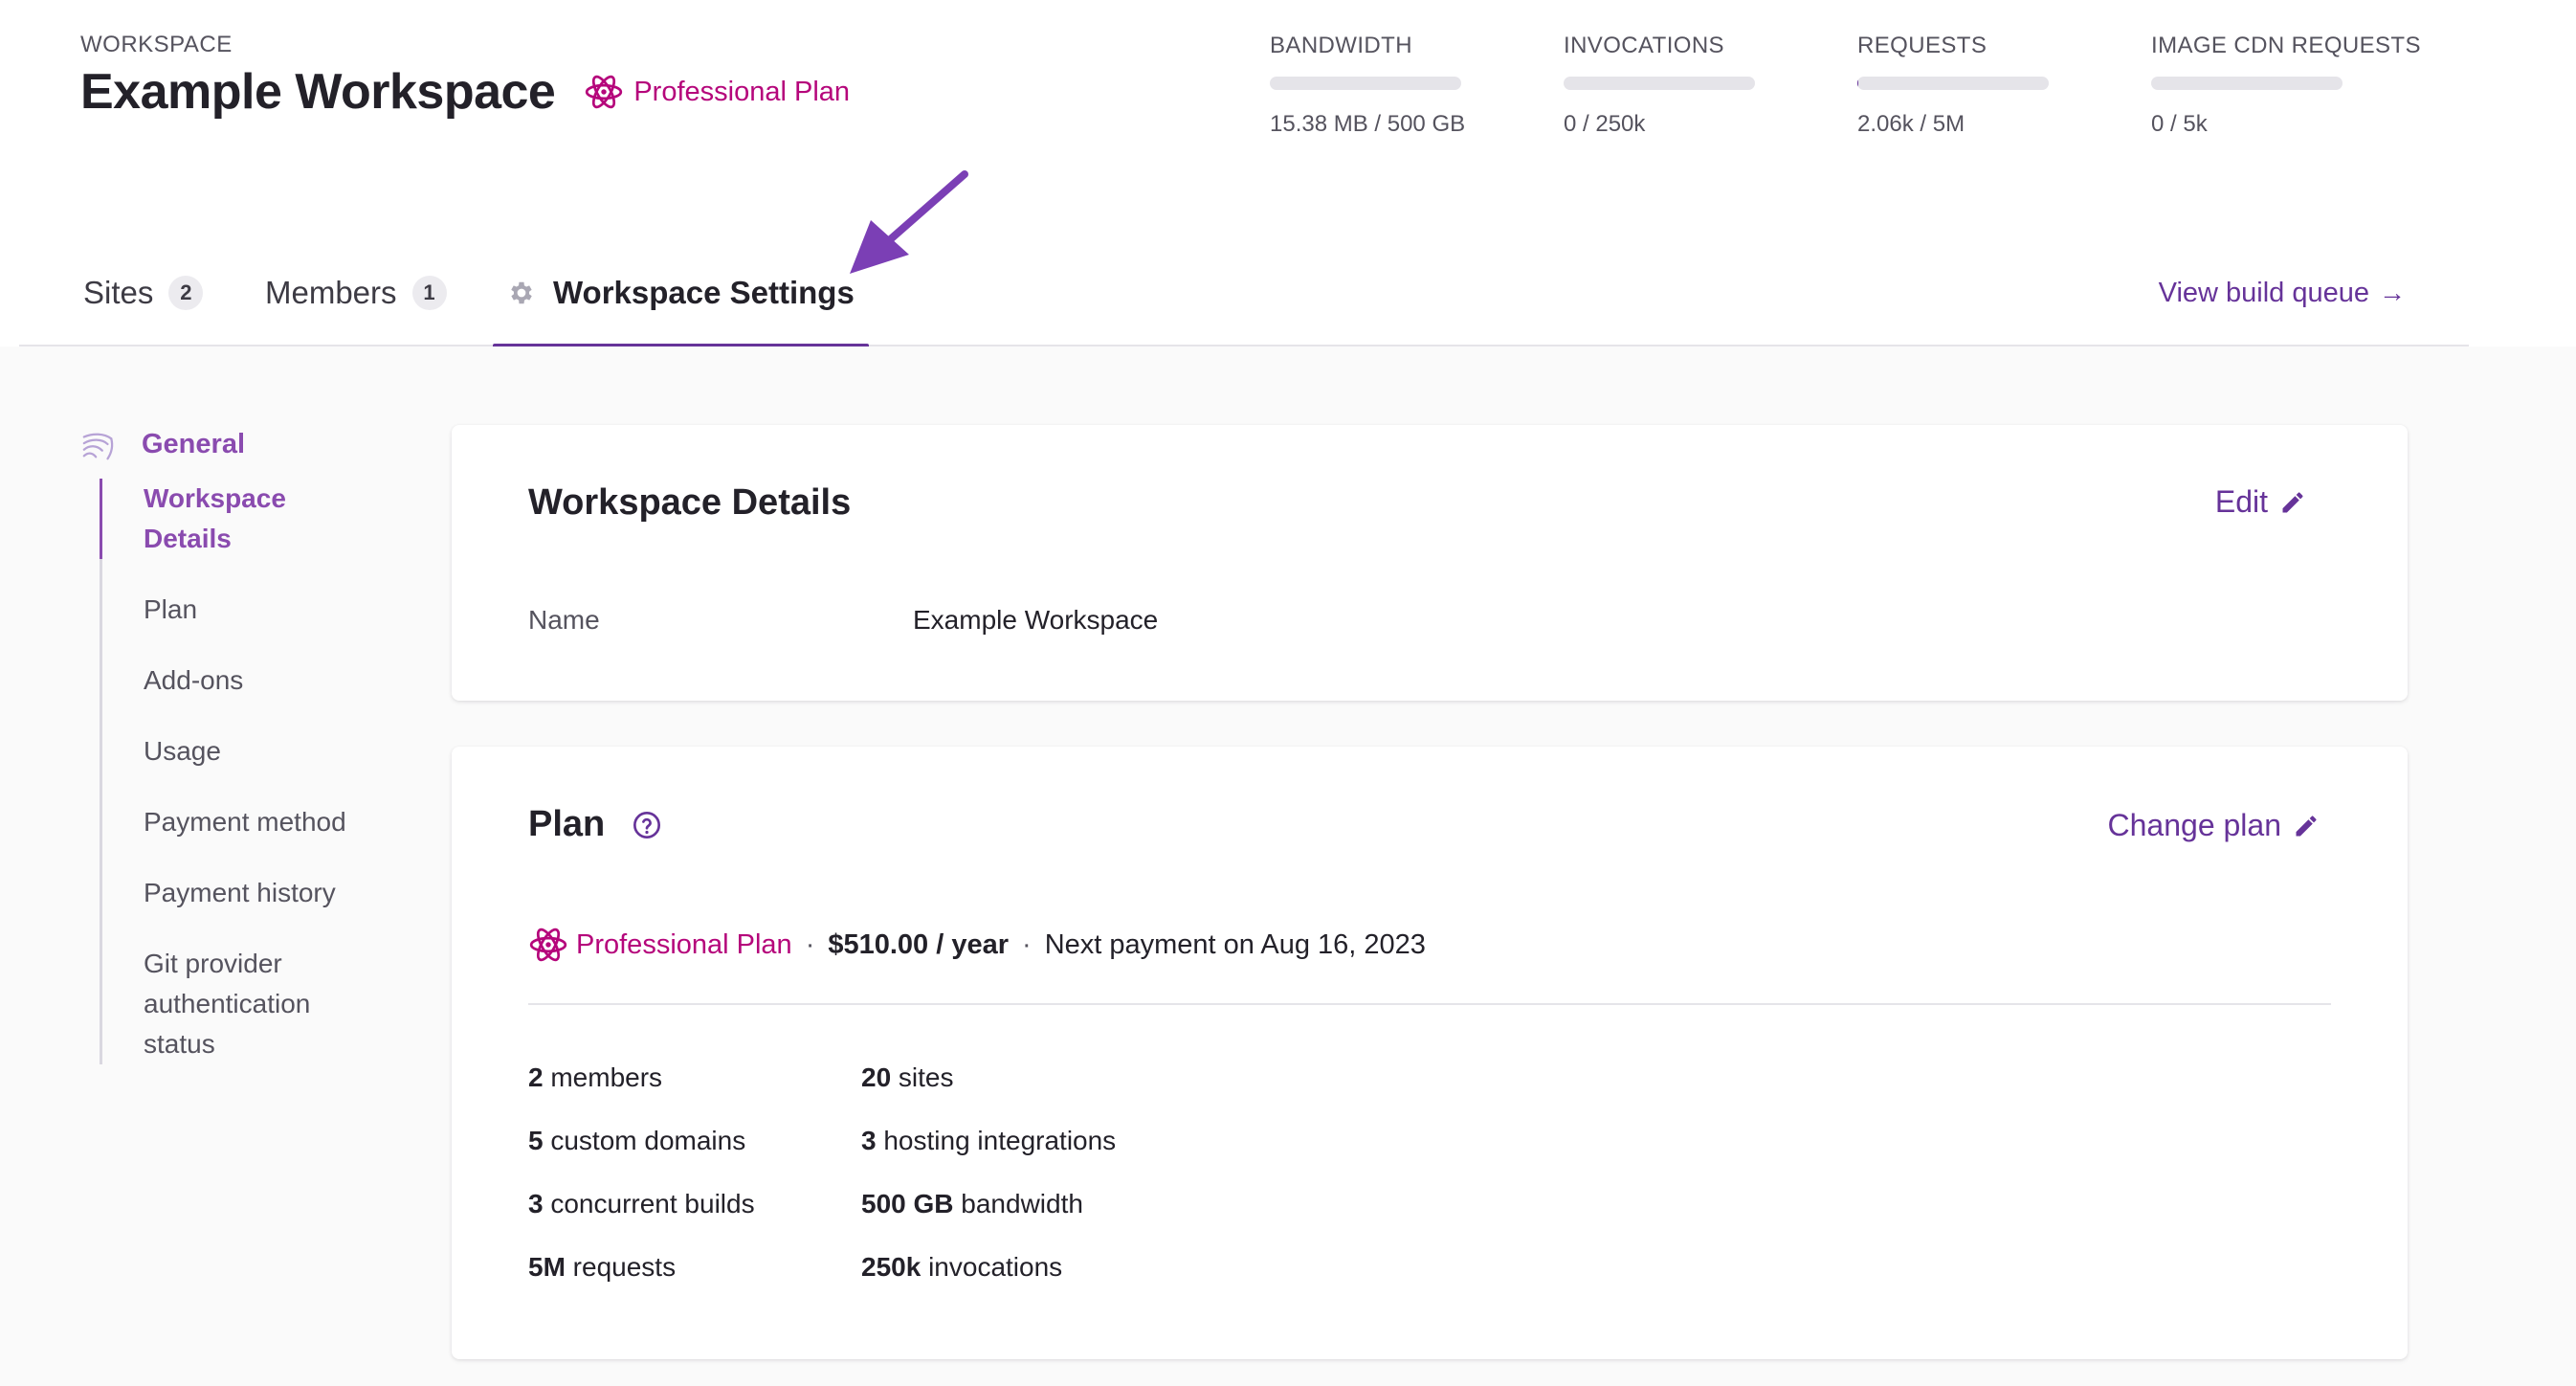  Describe the element at coordinates (318, 92) in the screenshot. I see `workspace-title: Example Workspace` at that location.